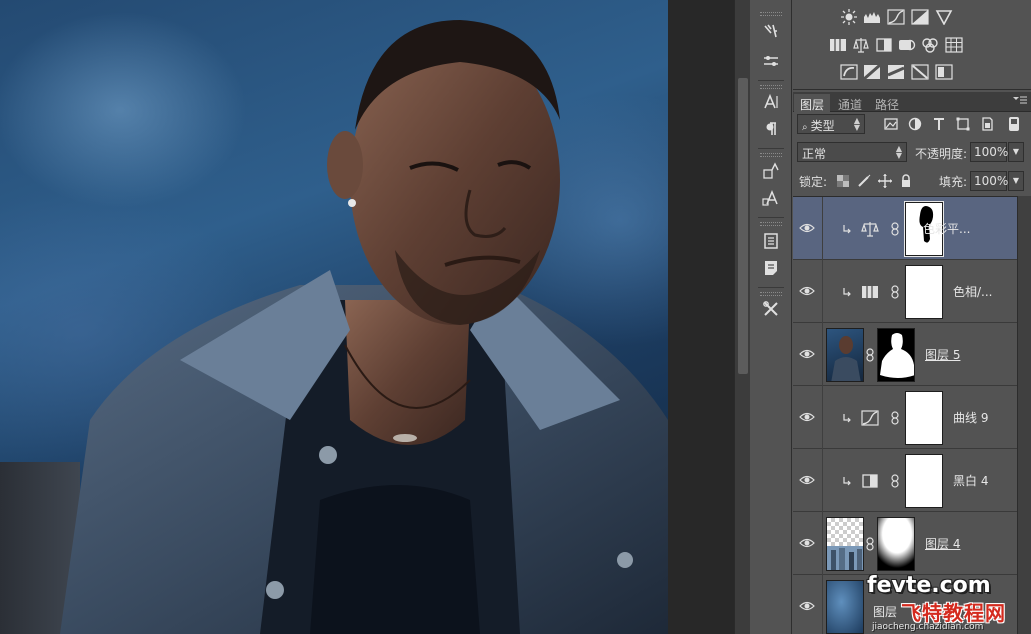 The image size is (1031, 634). I want to click on color-balance-icon, so click(861, 45).